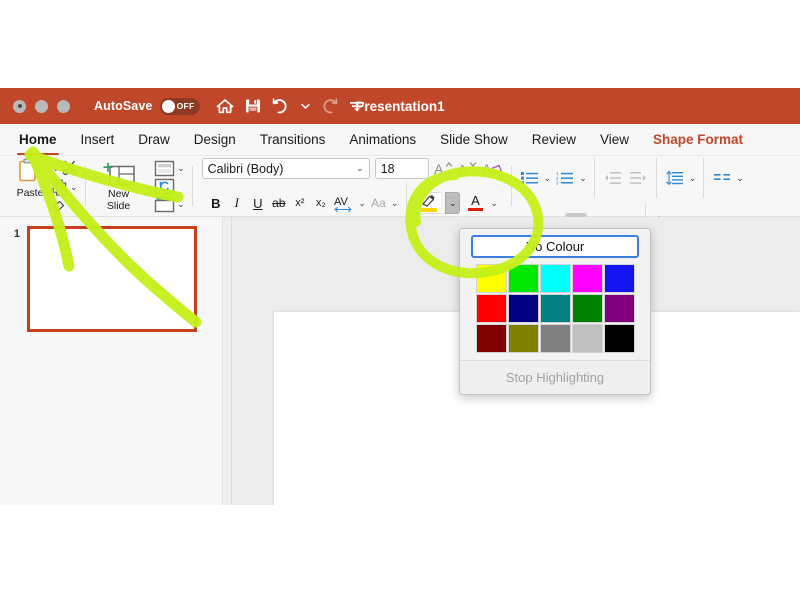 The height and width of the screenshot is (600, 800). I want to click on bold-button: B, so click(215, 203).